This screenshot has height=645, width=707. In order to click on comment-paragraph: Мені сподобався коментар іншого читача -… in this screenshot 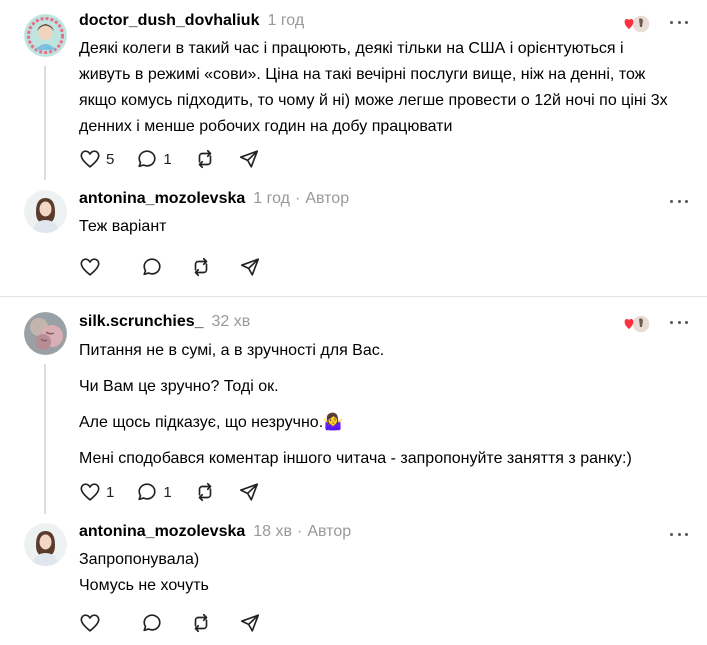, I will do `click(355, 458)`.